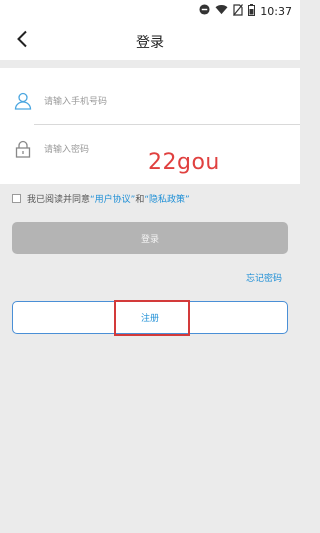 This screenshot has width=320, height=533. What do you see at coordinates (204, 11) in the screenshot?
I see `do-not-disturb-icon` at bounding box center [204, 11].